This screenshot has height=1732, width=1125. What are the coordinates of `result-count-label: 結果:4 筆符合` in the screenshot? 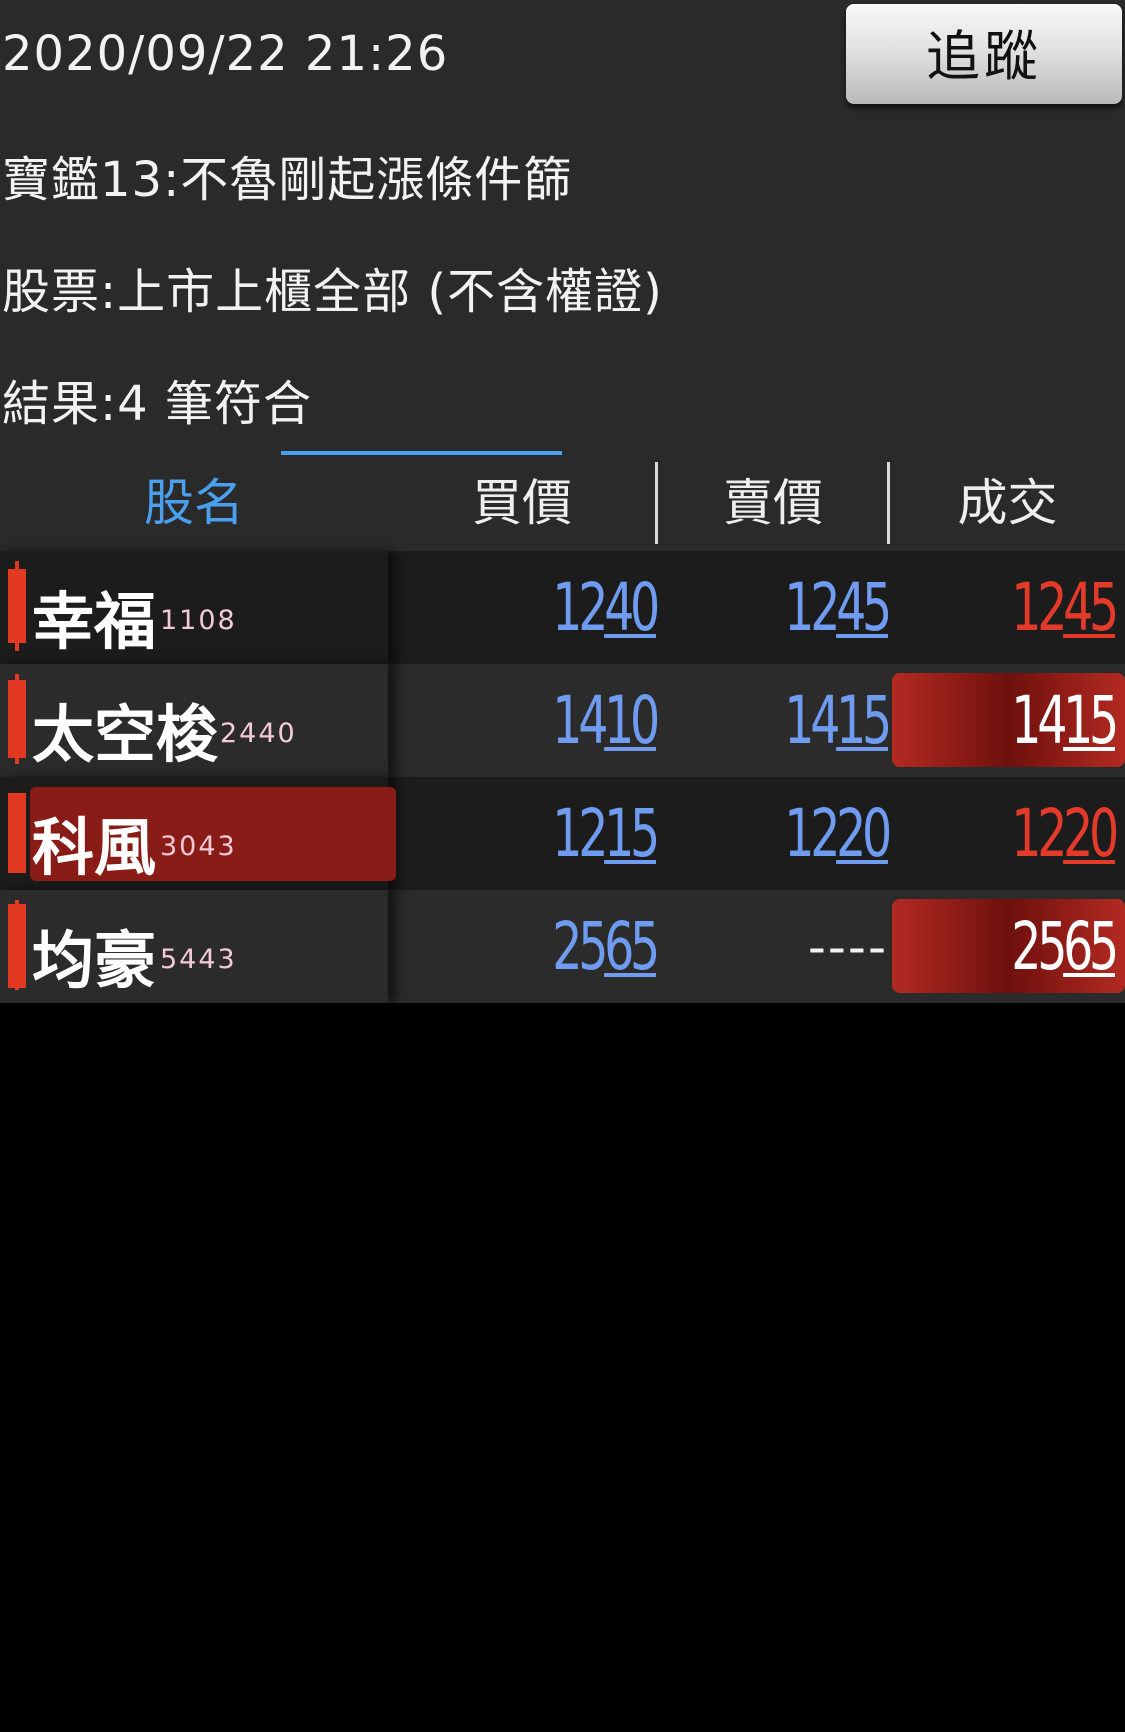 It's located at (157, 404).